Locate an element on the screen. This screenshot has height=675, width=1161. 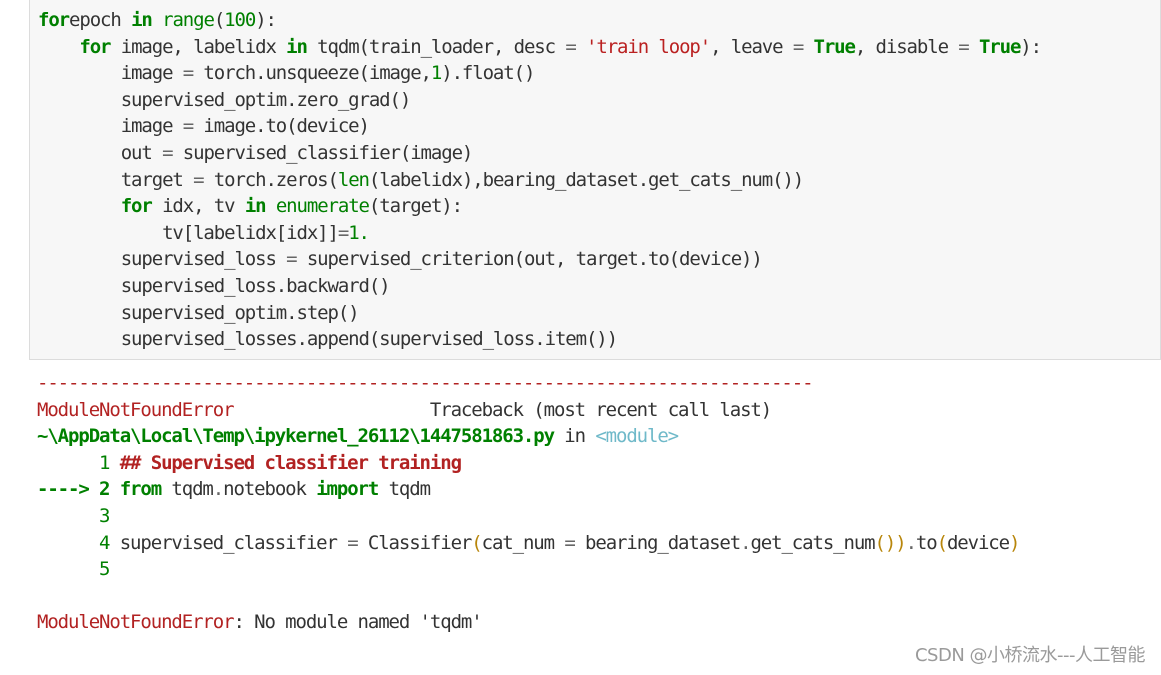
final-error-message: : No module named 'tqdm' is located at coordinates (357, 622).